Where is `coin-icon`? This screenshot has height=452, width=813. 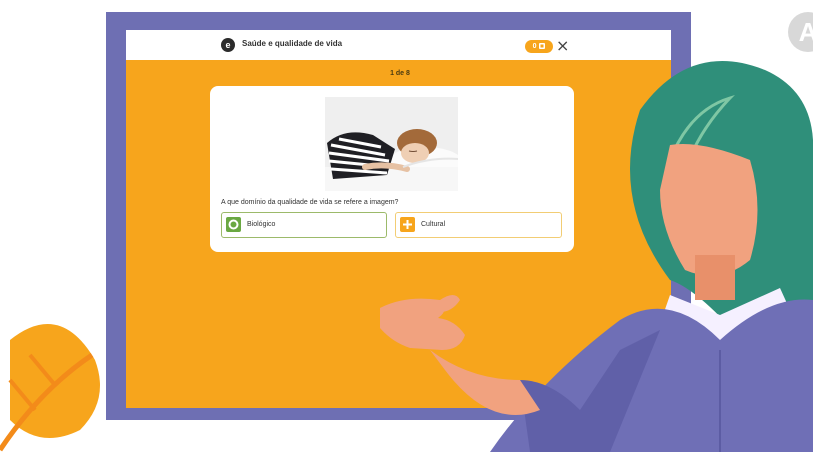 coin-icon is located at coordinates (542, 46).